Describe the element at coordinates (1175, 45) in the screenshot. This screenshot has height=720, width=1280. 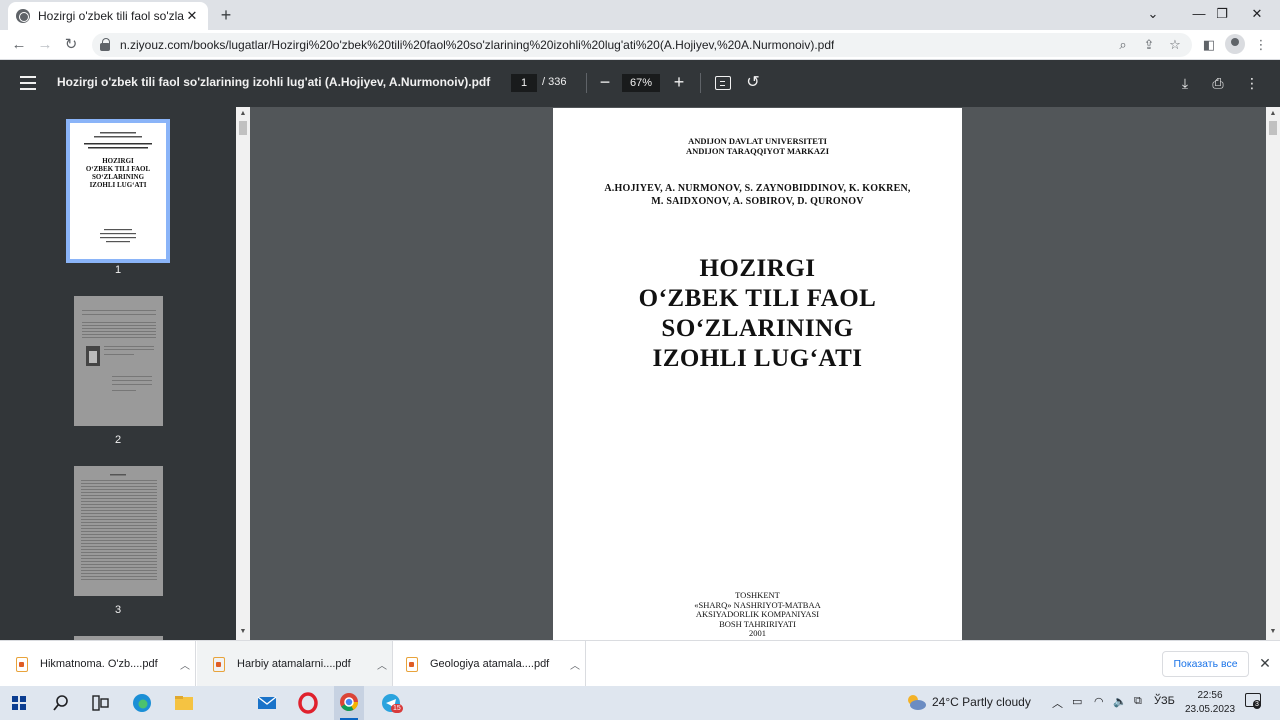
I see `bookmark-star-icon: ☆` at that location.